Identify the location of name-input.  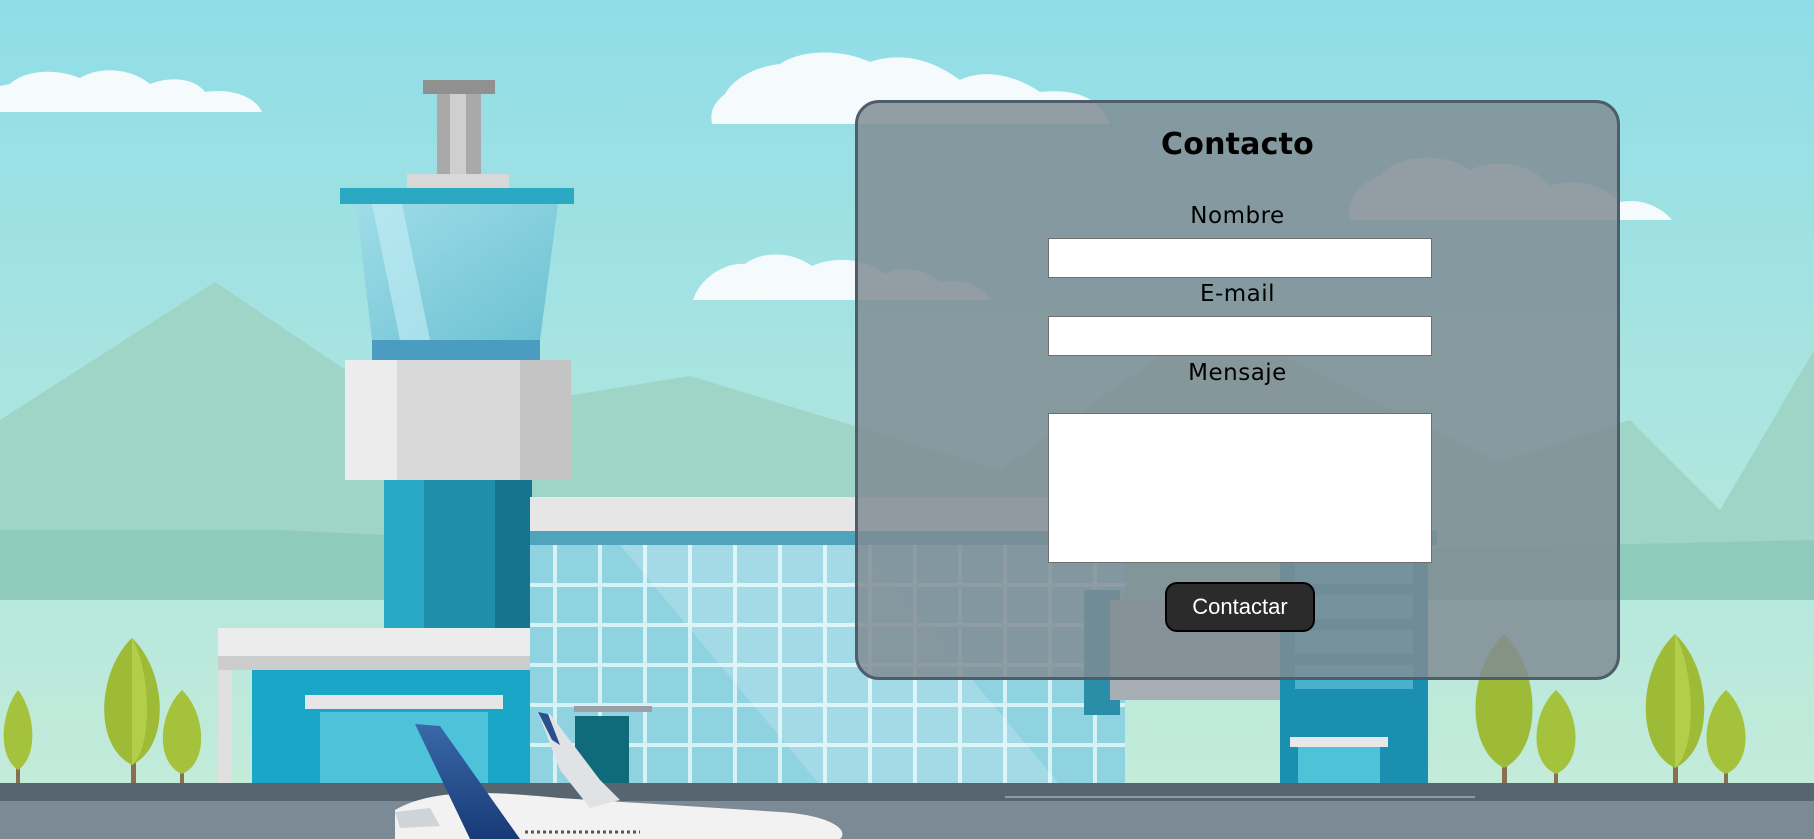
(1240, 258).